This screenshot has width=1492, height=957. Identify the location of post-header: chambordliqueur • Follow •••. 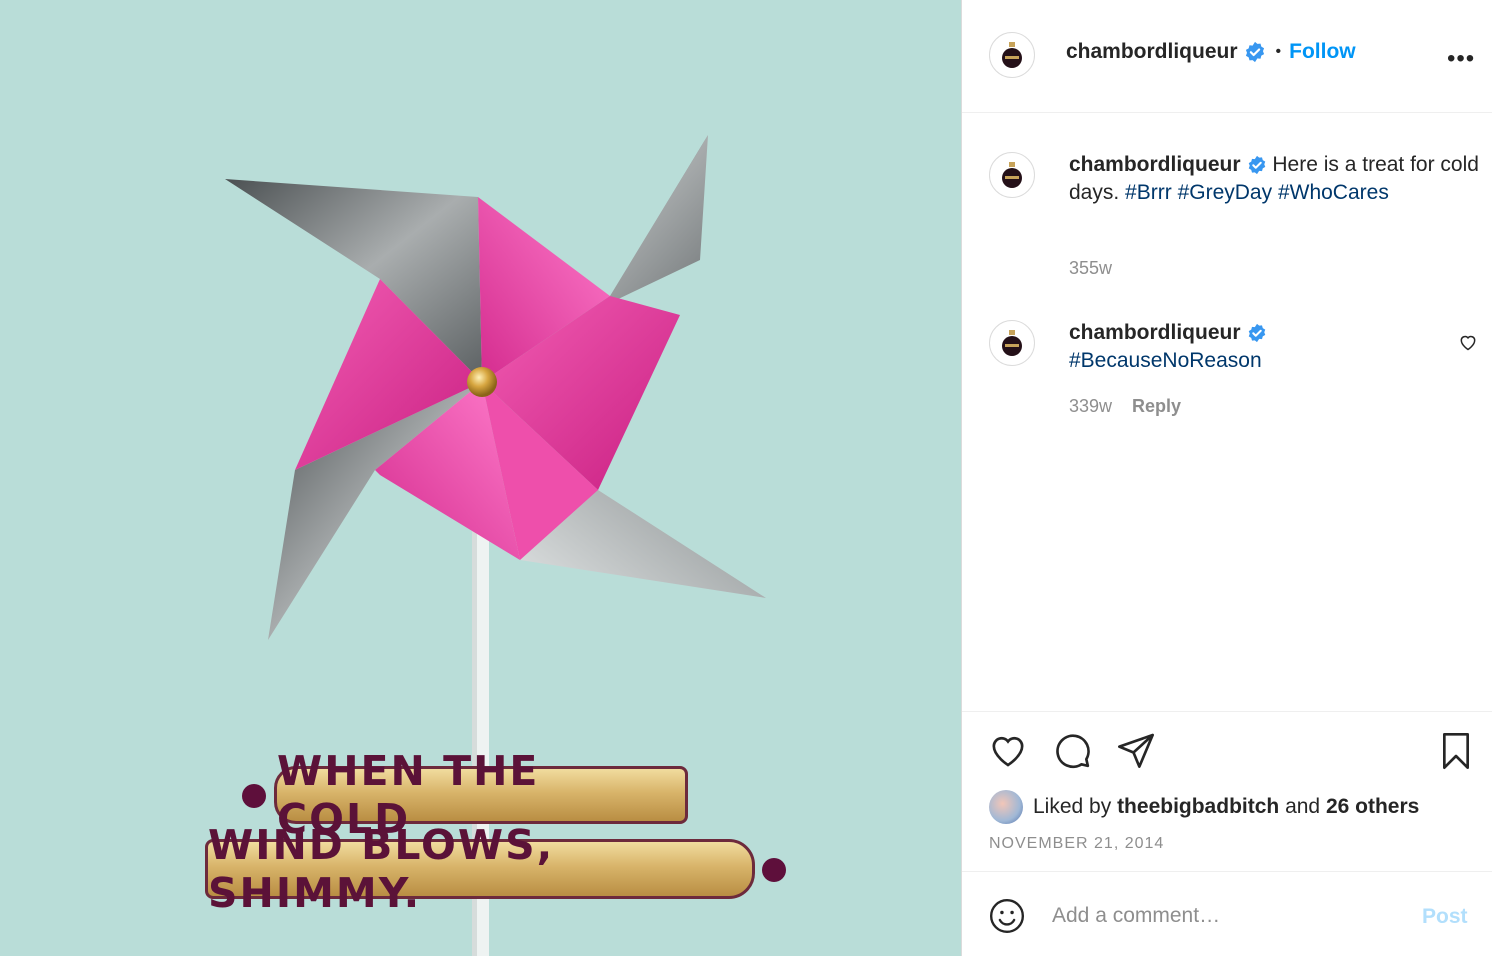
(1227, 56).